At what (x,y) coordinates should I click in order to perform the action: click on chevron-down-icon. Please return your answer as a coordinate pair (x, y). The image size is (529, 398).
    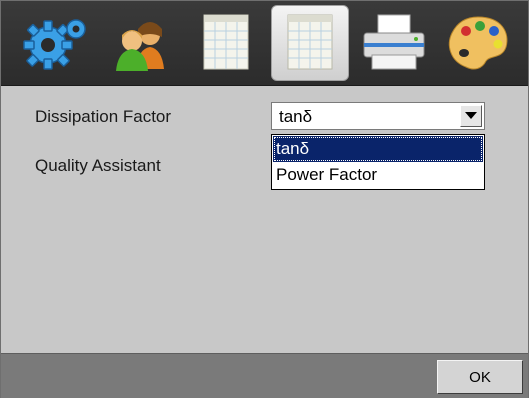
    Looking at the image, I should click on (471, 115).